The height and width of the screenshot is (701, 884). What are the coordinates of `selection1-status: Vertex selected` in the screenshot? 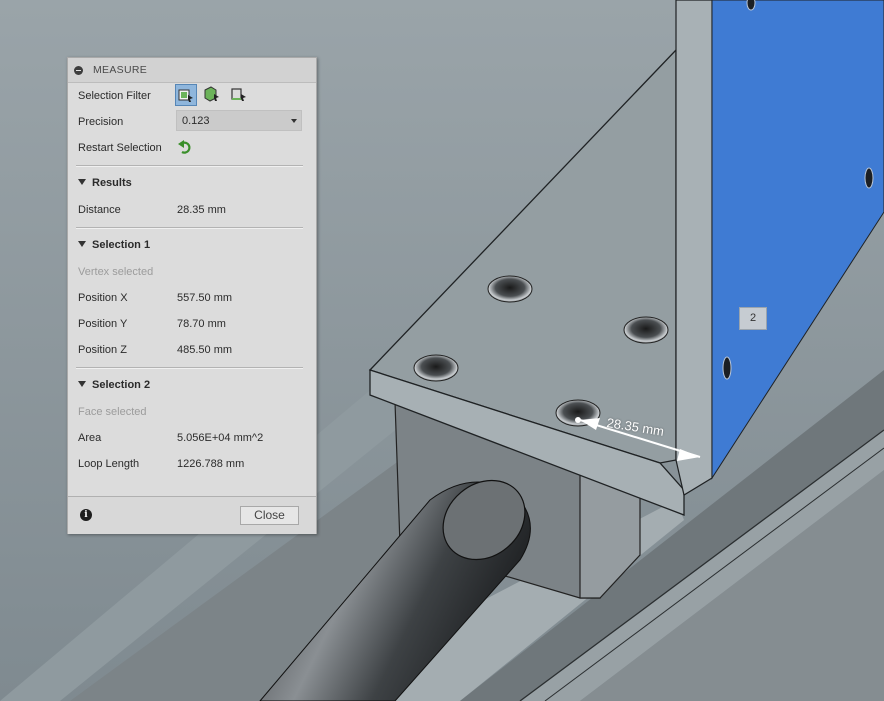 It's located at (116, 272).